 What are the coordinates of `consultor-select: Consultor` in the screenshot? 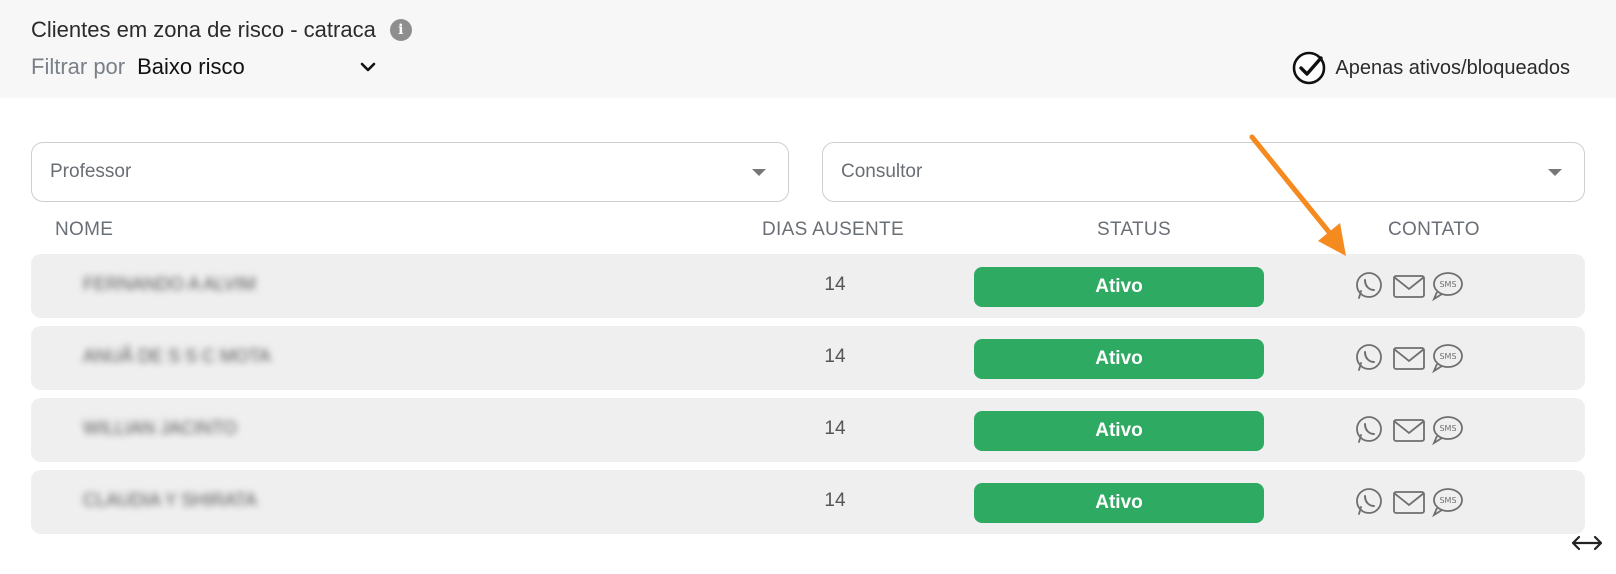 It's located at (1203, 172).